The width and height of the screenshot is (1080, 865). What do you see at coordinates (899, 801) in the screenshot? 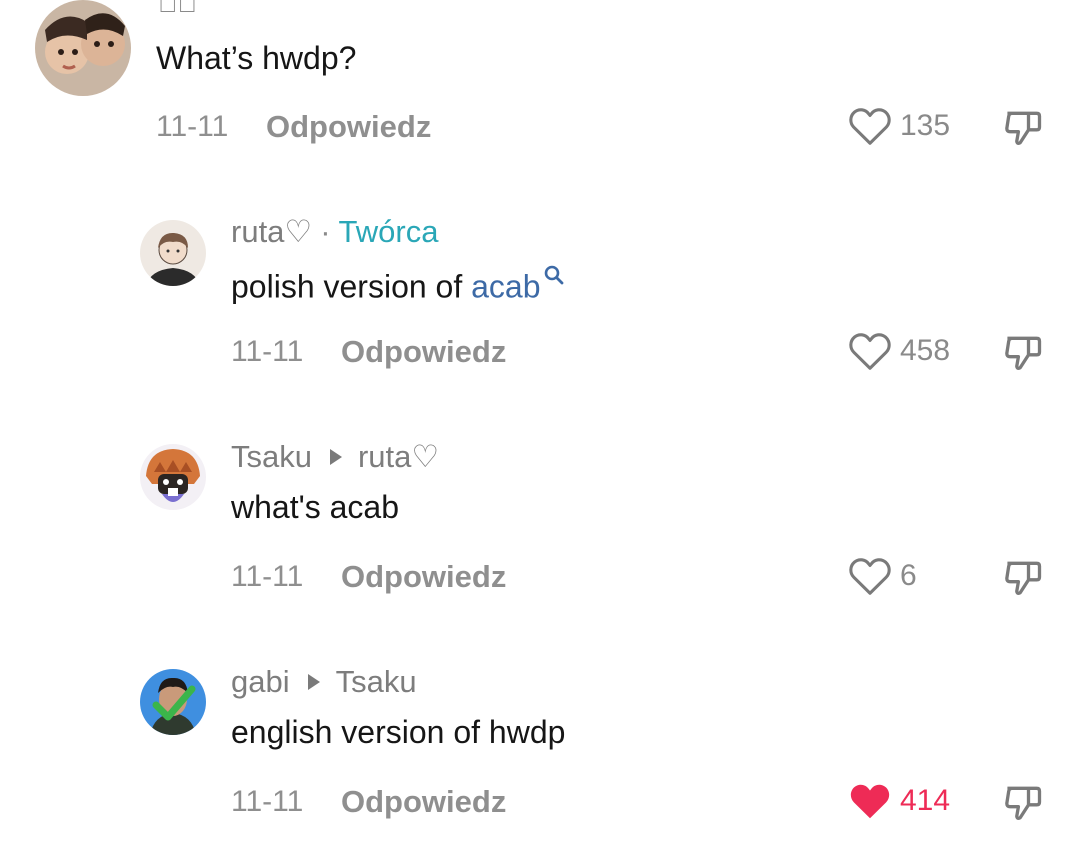
I see `like-button: 414` at bounding box center [899, 801].